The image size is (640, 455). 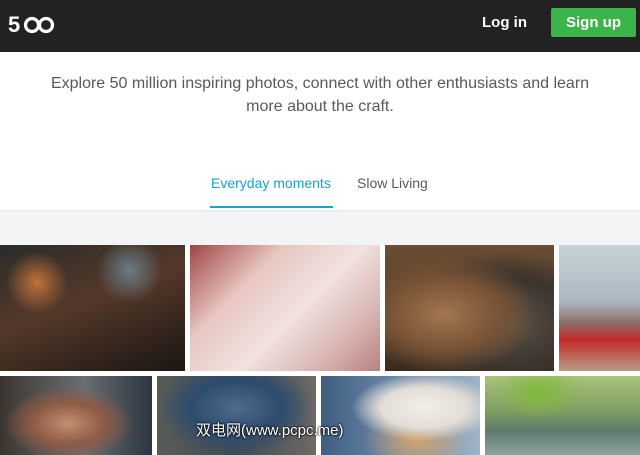 What do you see at coordinates (285, 308) in the screenshot?
I see `photo-pink-bicycle` at bounding box center [285, 308].